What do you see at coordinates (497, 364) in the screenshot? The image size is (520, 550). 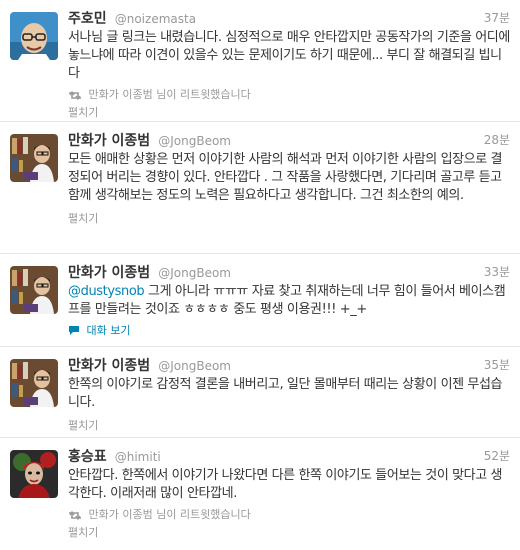 I see `tweet-timestamp: 35분` at bounding box center [497, 364].